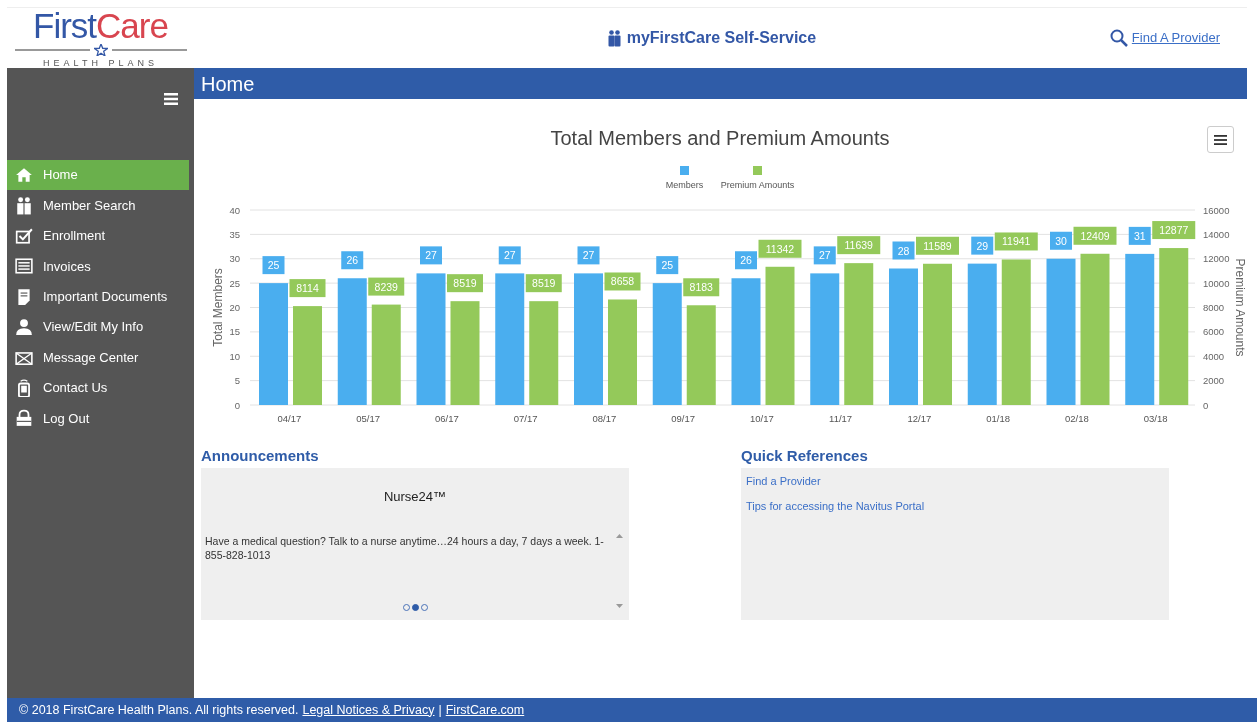 Image resolution: width=1257 pixels, height=722 pixels. Describe the element at coordinates (1216, 210) in the screenshot. I see `axis-tick-label: 16000` at that location.